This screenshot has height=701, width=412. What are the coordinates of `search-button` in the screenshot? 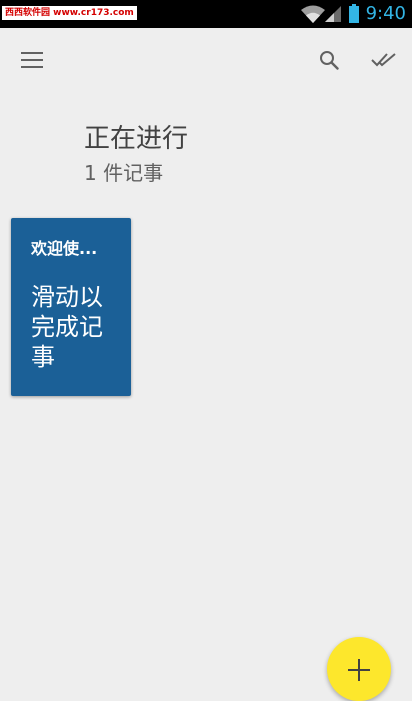 It's located at (329, 60).